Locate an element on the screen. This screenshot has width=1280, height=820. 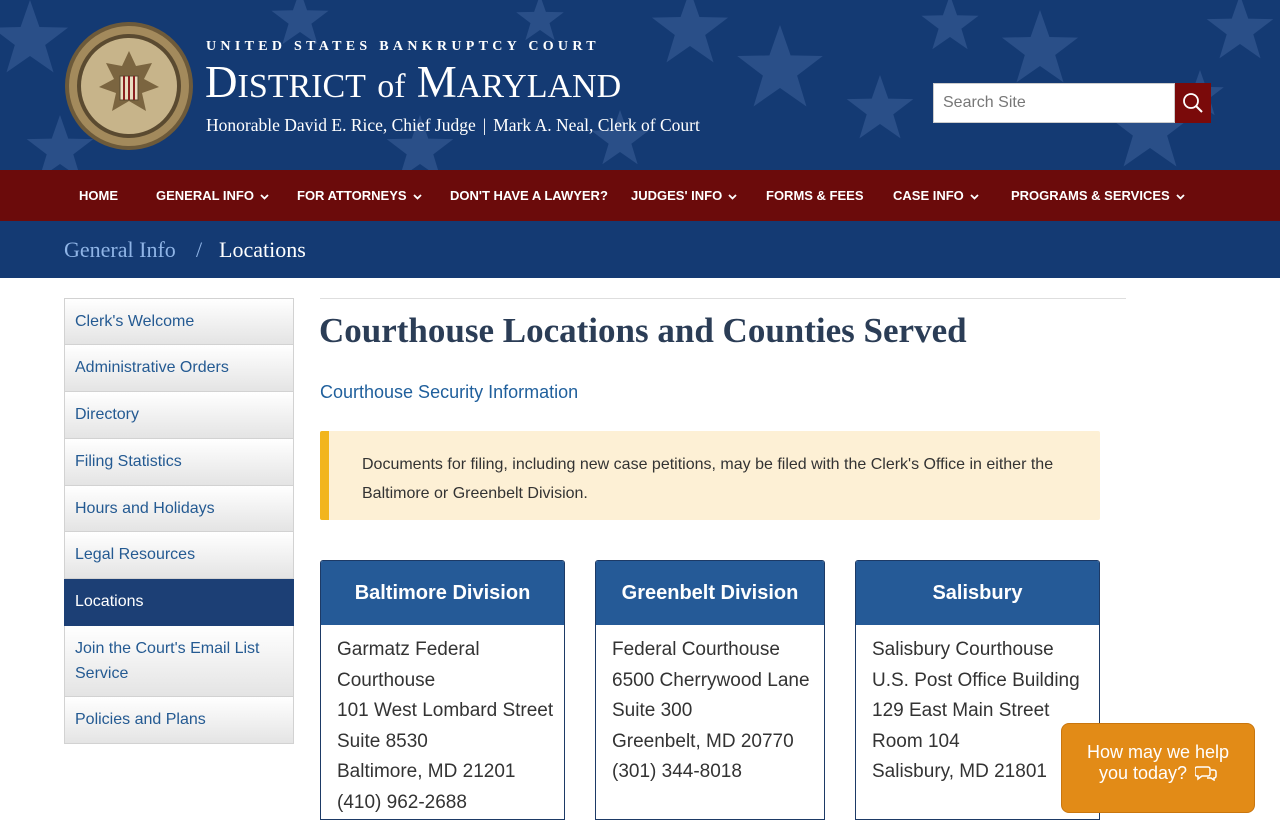
nav-judges-info-label: JUDGES' INFO is located at coordinates (677, 195).